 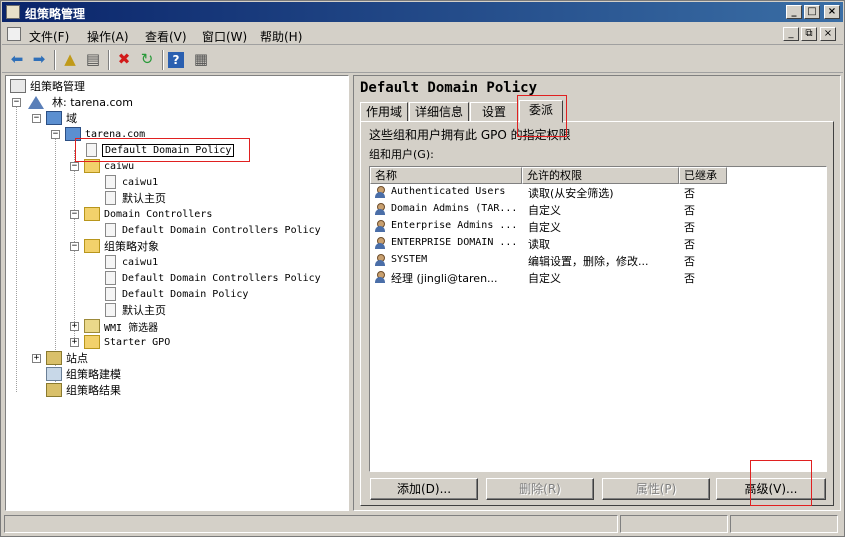 I want to click on mdi-close-button: ×, so click(x=828, y=34).